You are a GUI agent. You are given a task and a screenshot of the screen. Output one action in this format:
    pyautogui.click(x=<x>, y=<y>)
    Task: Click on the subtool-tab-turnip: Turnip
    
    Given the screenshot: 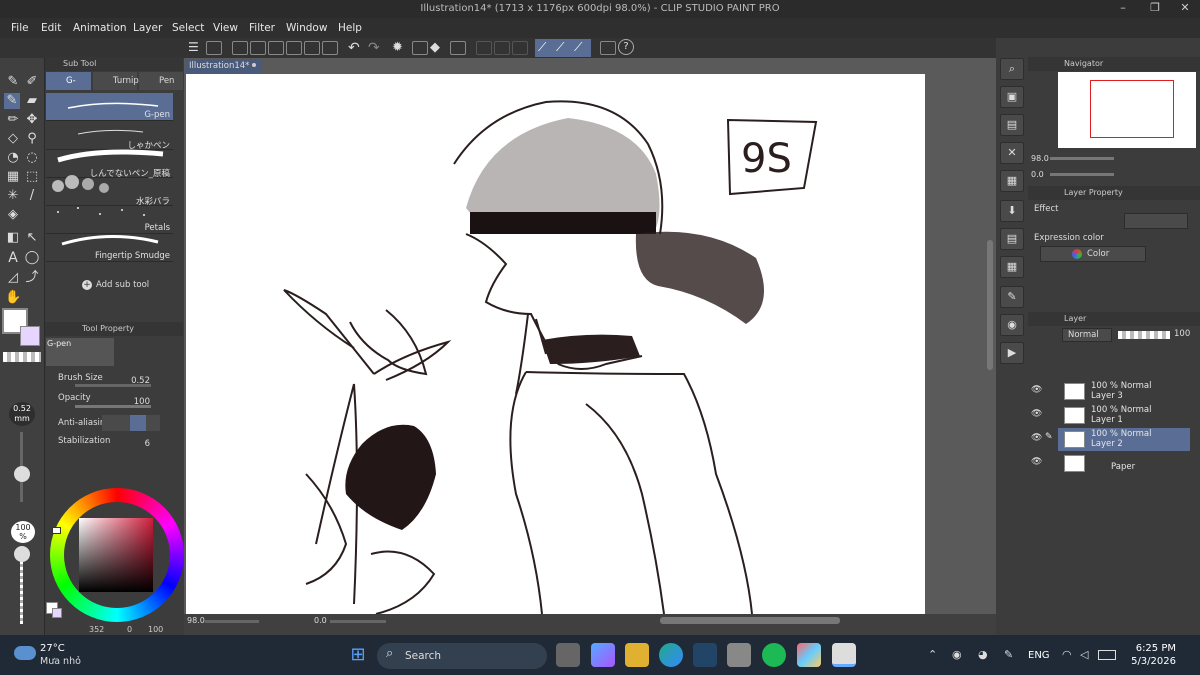 What is the action you would take?
    pyautogui.click(x=116, y=81)
    